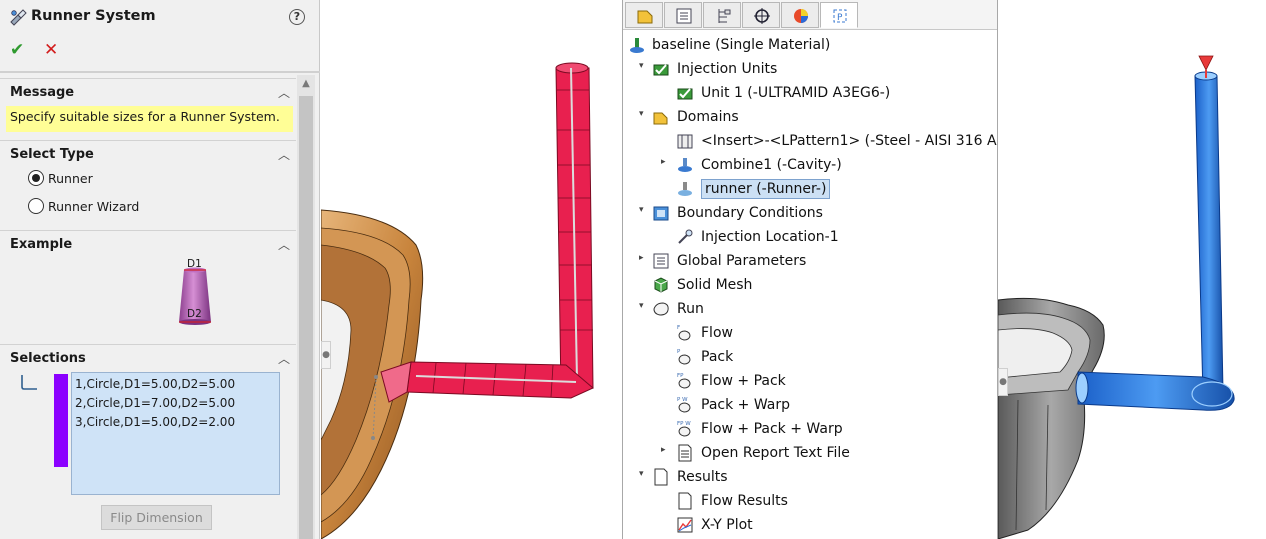  What do you see at coordinates (175, 422) in the screenshot?
I see `list-item: 3,Circle,D1=5.00,D2=2.00` at bounding box center [175, 422].